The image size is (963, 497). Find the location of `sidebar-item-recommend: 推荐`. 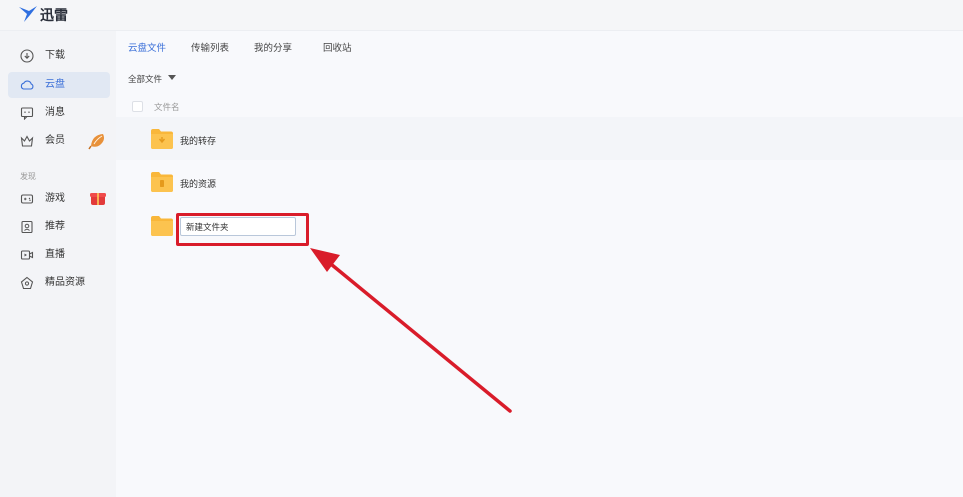

sidebar-item-recommend: 推荐 is located at coordinates (59, 227).